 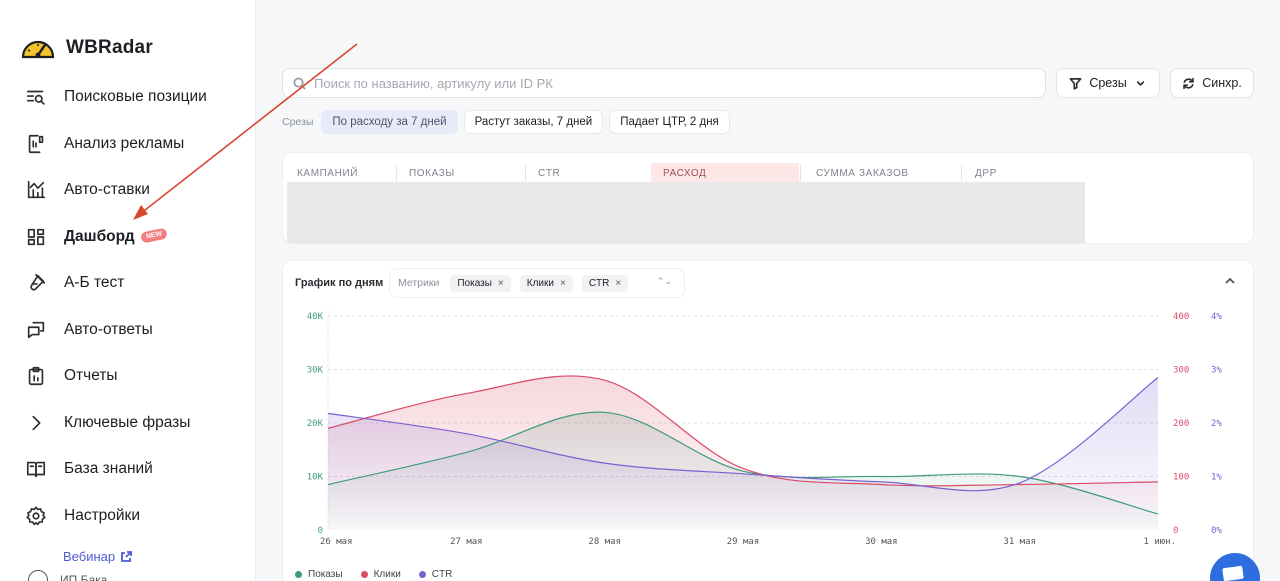 I want to click on brand-name: WBRadar, so click(x=109, y=47).